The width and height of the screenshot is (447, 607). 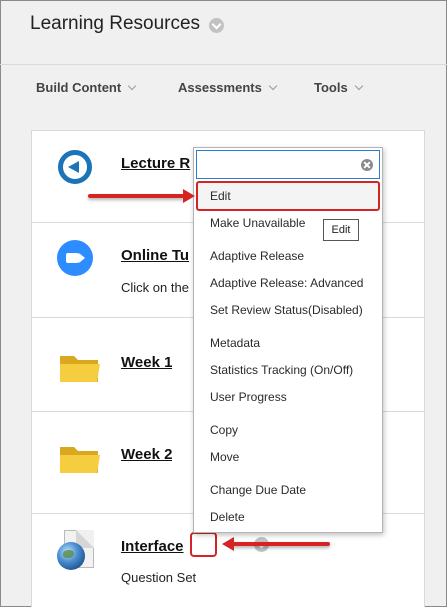 I want to click on menu-item-statistics-tracking: Statistics Tracking (On/Off), so click(x=281, y=370).